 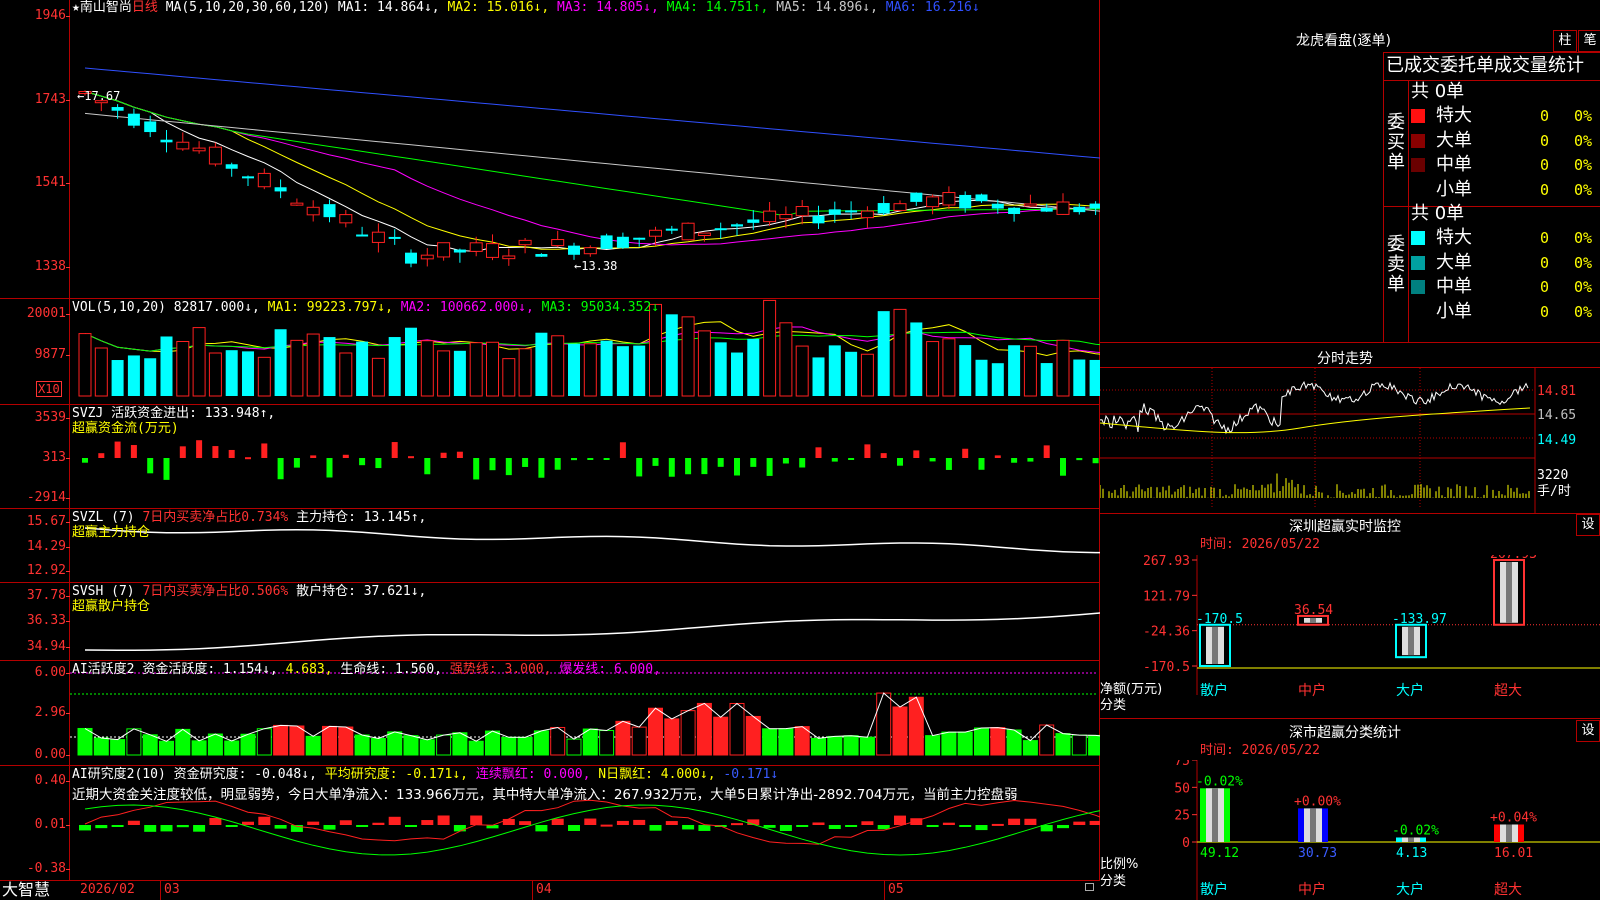 What do you see at coordinates (106, 7) in the screenshot?
I see `stock-name: 南山智尚` at bounding box center [106, 7].